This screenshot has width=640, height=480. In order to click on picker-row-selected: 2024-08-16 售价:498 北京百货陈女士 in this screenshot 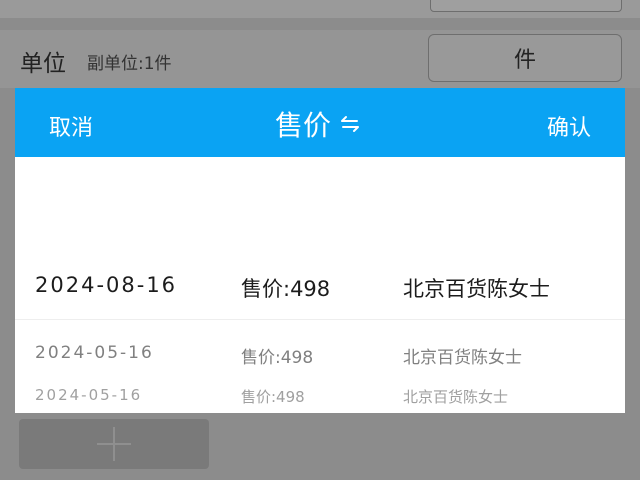, I will do `click(320, 288)`.